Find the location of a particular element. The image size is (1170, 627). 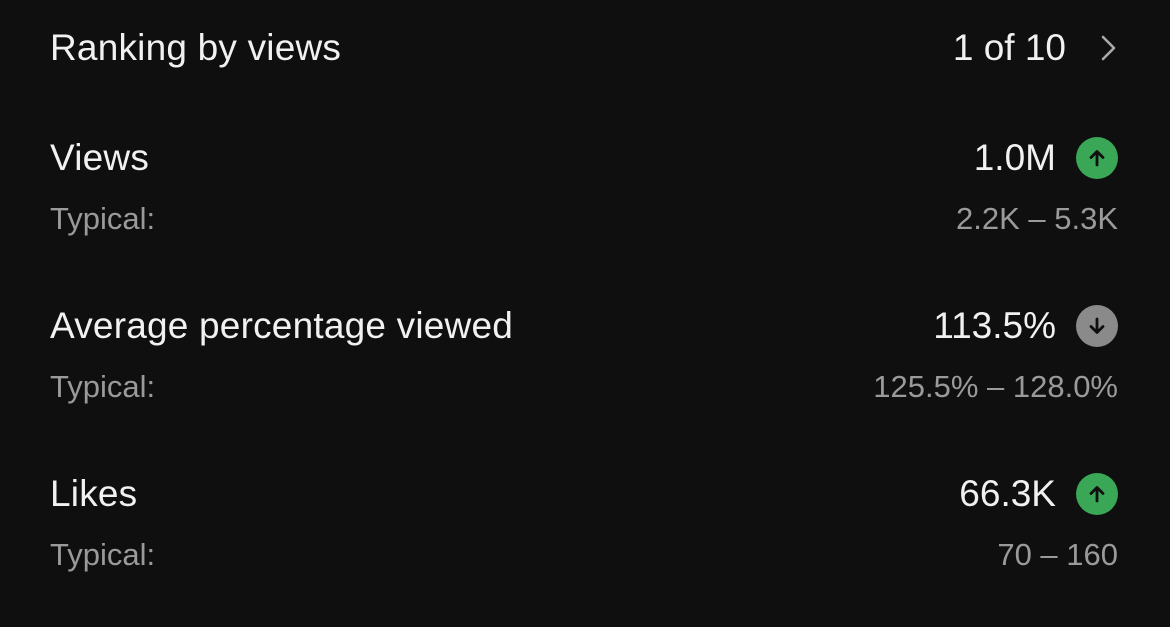

ranking-label: Ranking by views is located at coordinates (196, 47).